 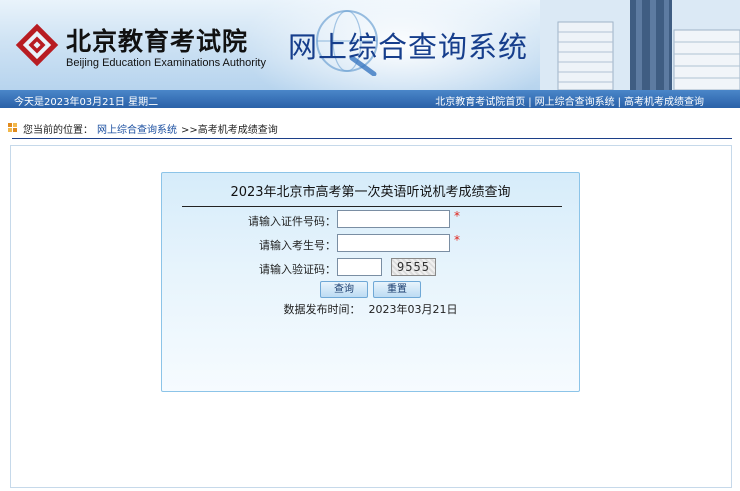 I want to click on breadcrumb-current: >>高考机考成绩查询, so click(x=229, y=130).